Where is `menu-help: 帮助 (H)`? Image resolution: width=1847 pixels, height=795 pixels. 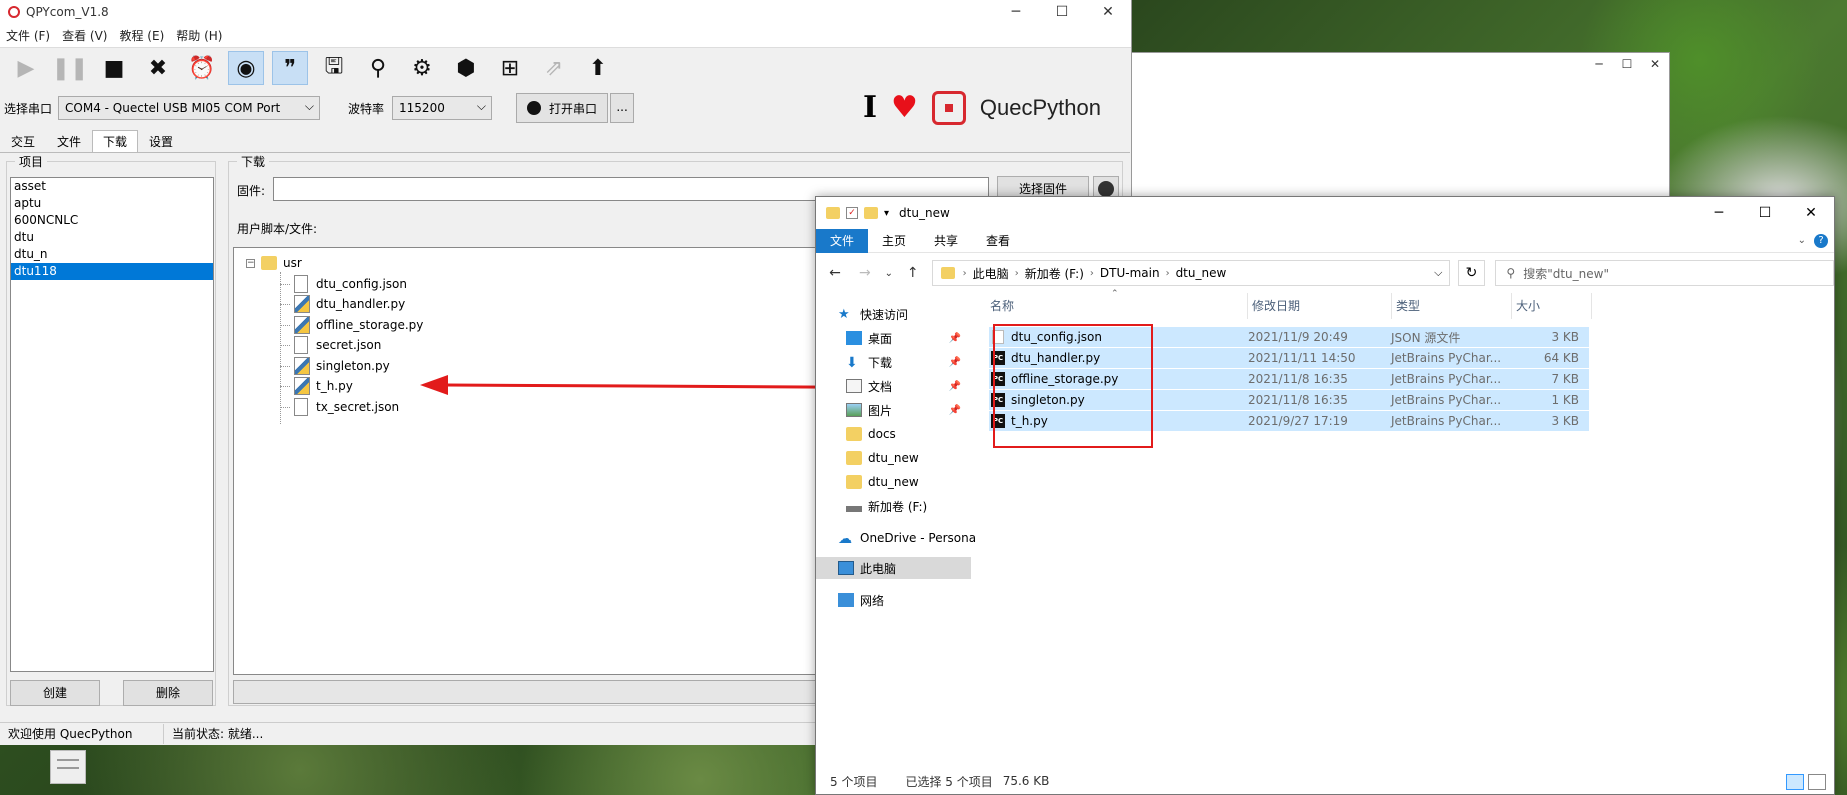
menu-help: 帮助 (H) is located at coordinates (199, 35).